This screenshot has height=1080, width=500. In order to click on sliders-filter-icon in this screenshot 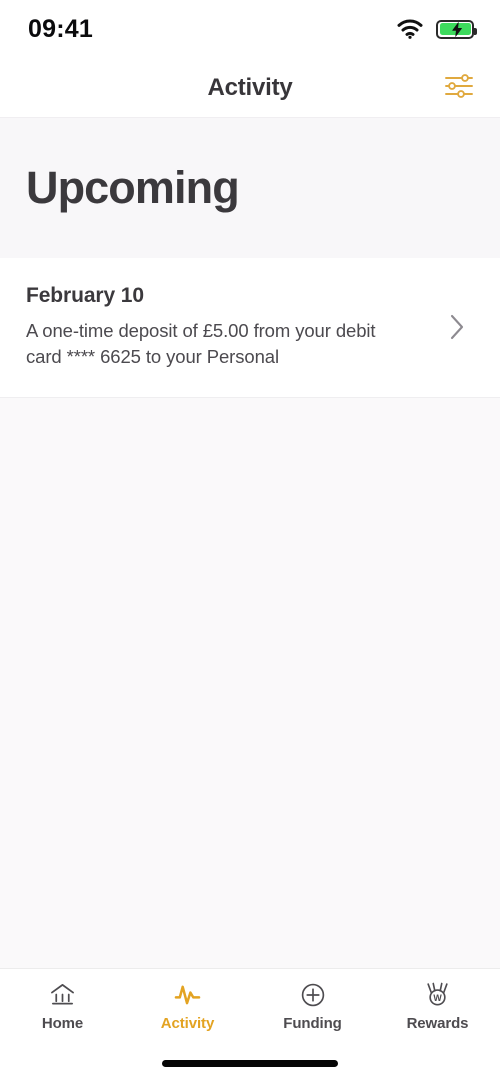, I will do `click(459, 87)`.